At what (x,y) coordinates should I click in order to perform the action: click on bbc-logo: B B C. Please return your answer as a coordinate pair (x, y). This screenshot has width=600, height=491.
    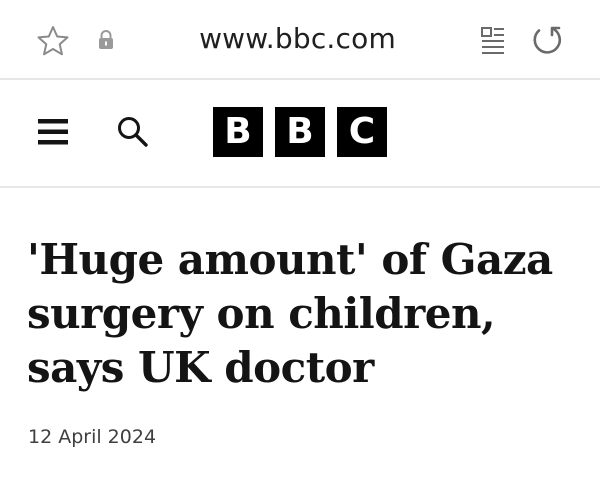
    Looking at the image, I should click on (300, 132).